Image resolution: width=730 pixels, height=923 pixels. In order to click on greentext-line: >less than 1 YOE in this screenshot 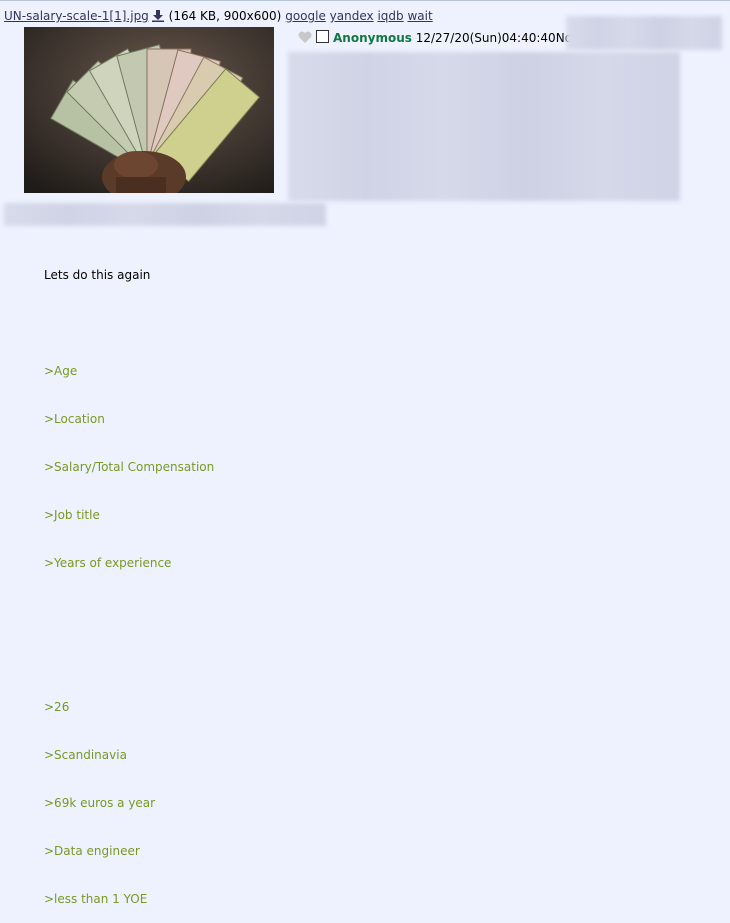, I will do `click(96, 899)`.